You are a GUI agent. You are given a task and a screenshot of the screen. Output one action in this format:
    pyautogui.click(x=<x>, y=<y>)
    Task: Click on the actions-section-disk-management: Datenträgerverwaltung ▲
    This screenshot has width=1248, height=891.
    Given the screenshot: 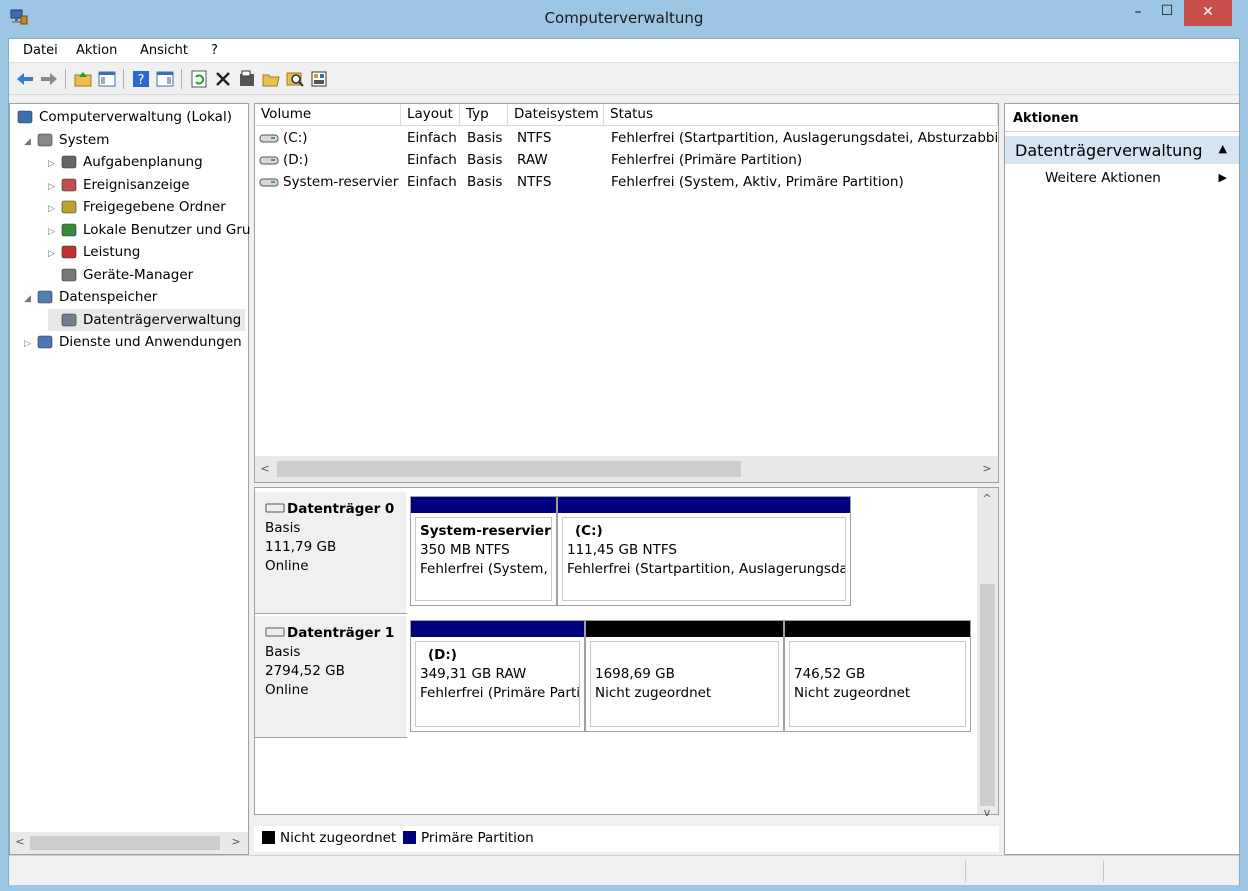 What is the action you would take?
    pyautogui.click(x=1122, y=150)
    